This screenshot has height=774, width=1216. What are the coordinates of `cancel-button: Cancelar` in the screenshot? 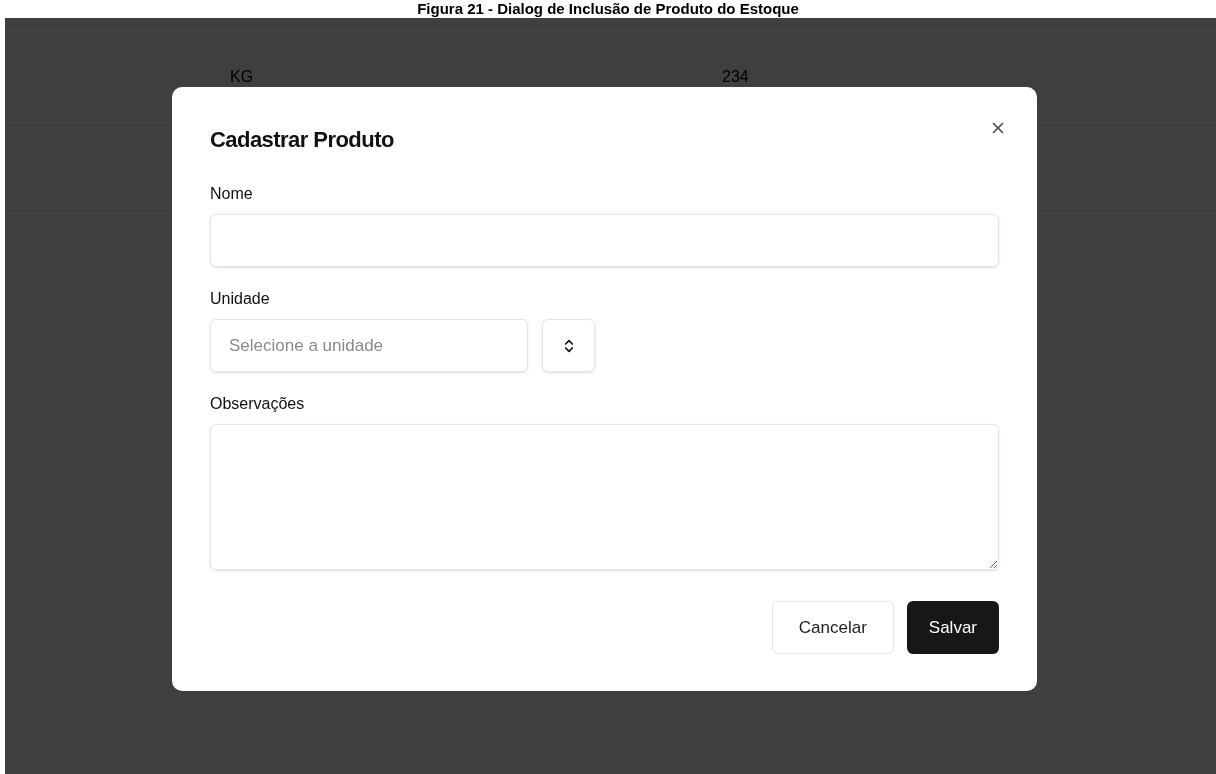 It's located at (832, 627).